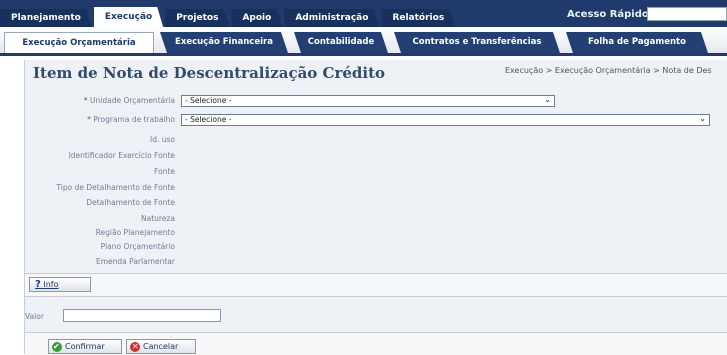  Describe the element at coordinates (208, 119) in the screenshot. I see `programa-selected-value: - Selecione -` at that location.